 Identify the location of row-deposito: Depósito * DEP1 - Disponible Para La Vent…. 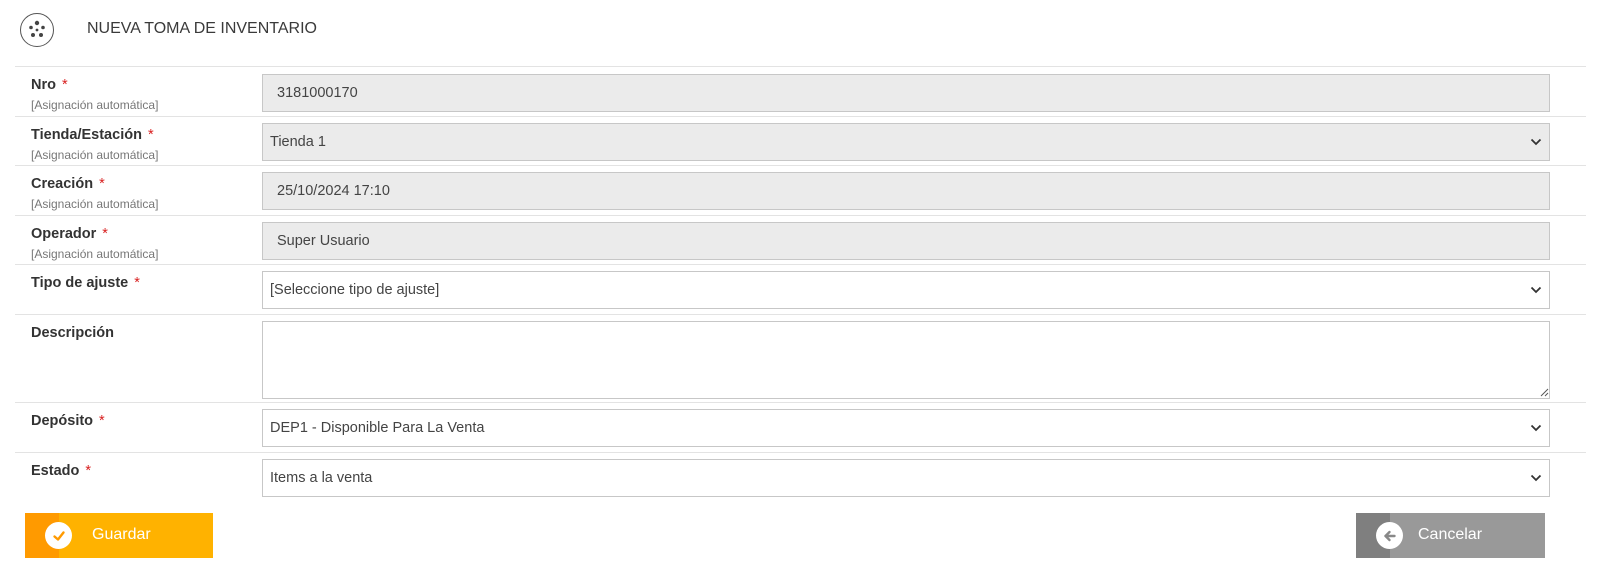
(800, 427).